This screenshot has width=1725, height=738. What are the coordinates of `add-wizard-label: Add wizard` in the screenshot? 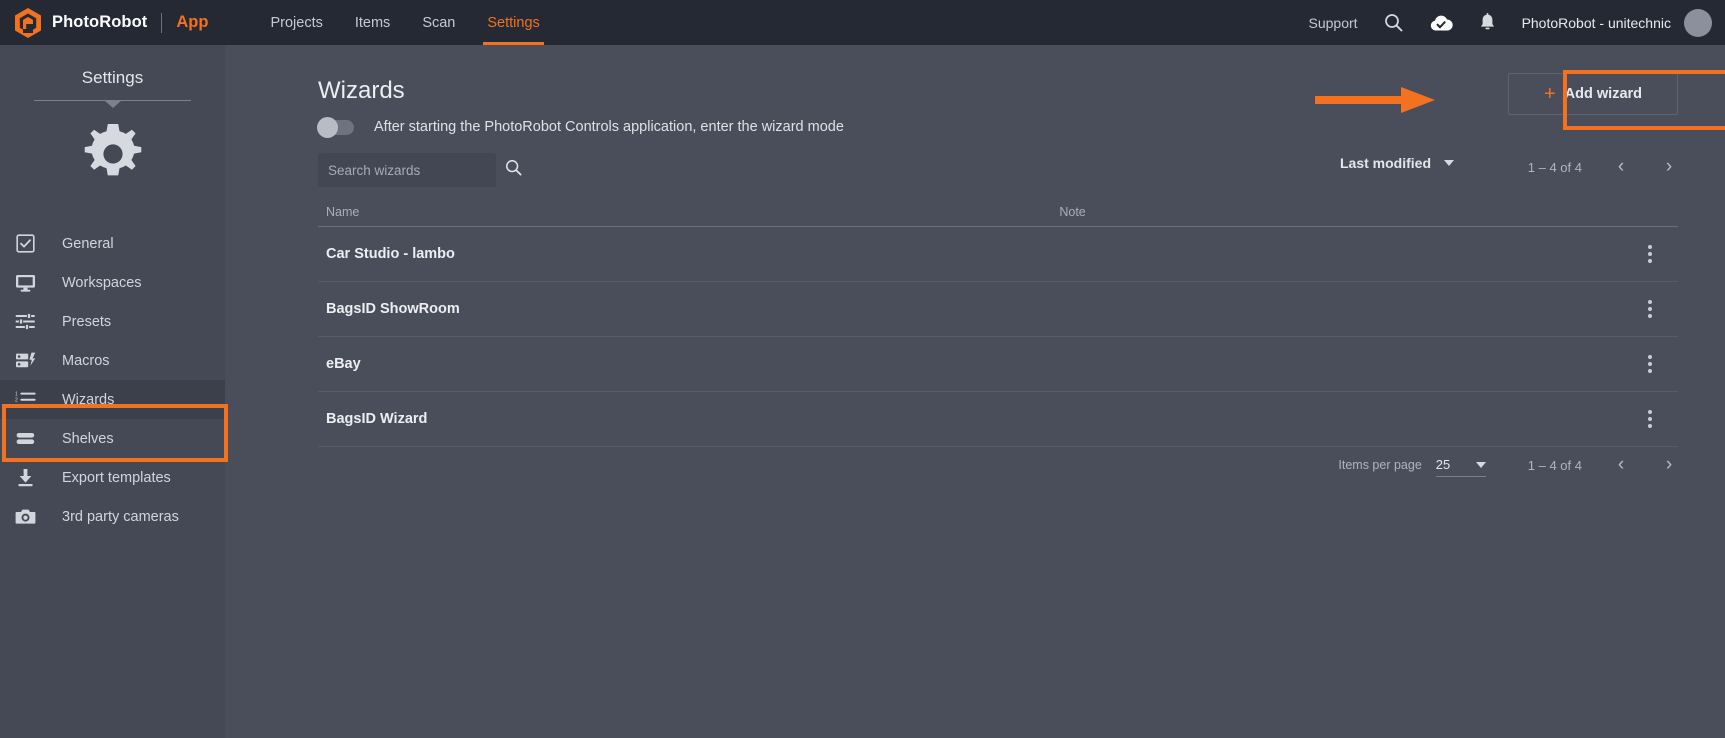 It's located at (1603, 94).